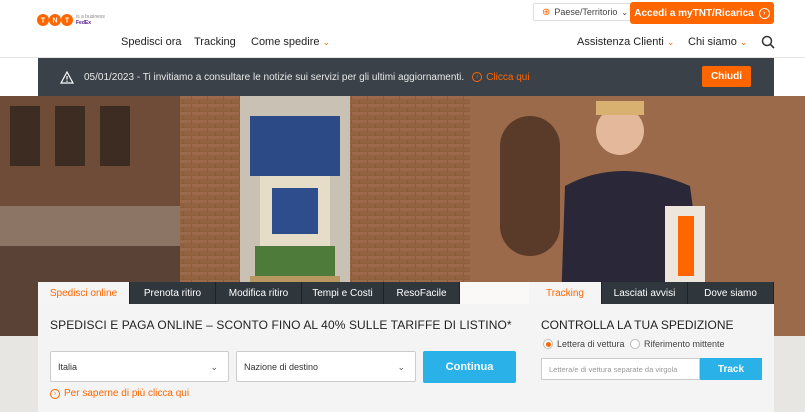 The height and width of the screenshot is (412, 805). What do you see at coordinates (548, 344) in the screenshot?
I see `radio-checked-icon` at bounding box center [548, 344].